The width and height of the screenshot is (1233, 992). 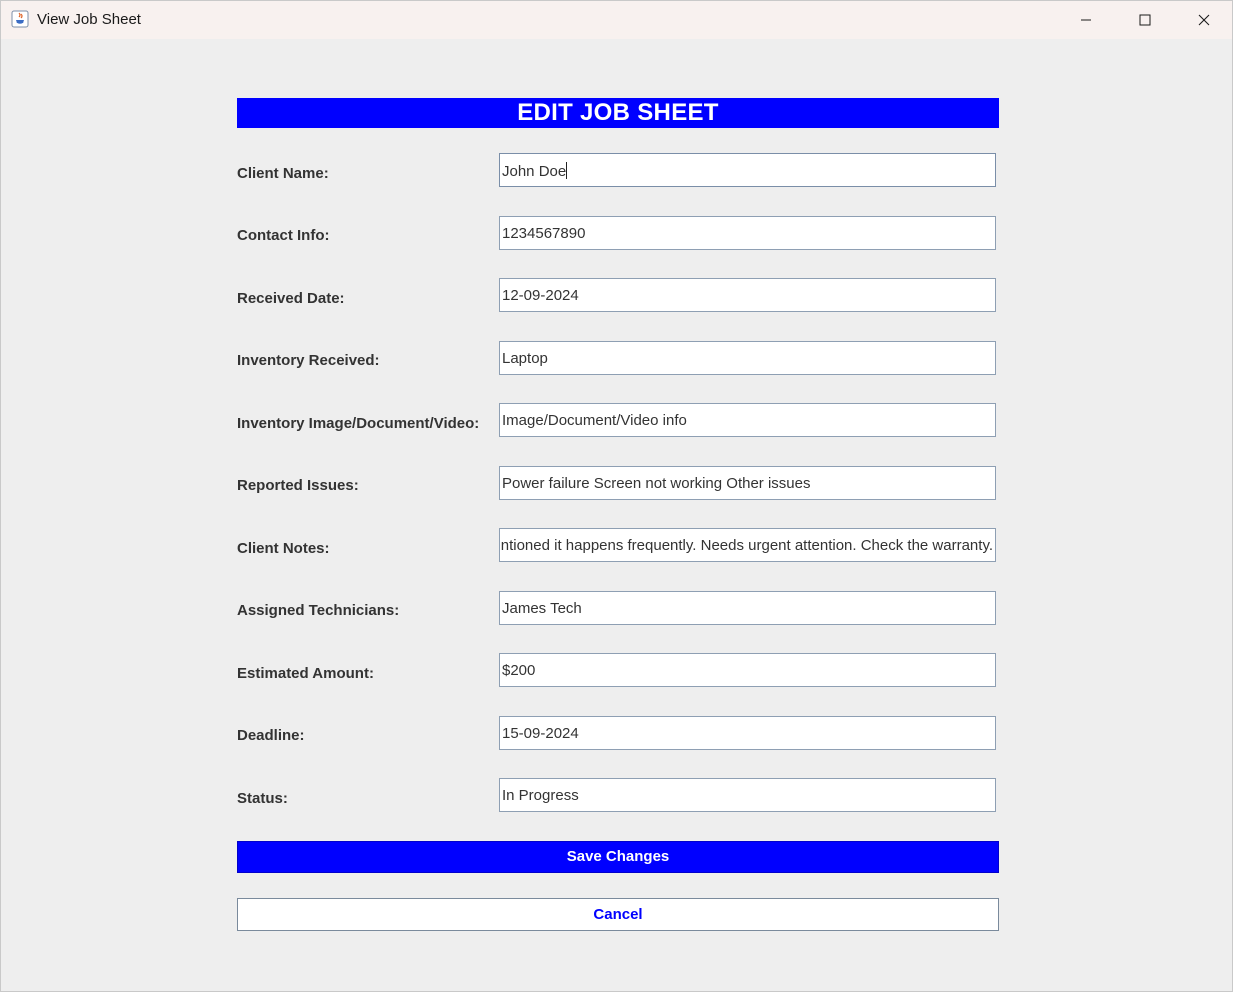 I want to click on close-button, so click(x=1204, y=20).